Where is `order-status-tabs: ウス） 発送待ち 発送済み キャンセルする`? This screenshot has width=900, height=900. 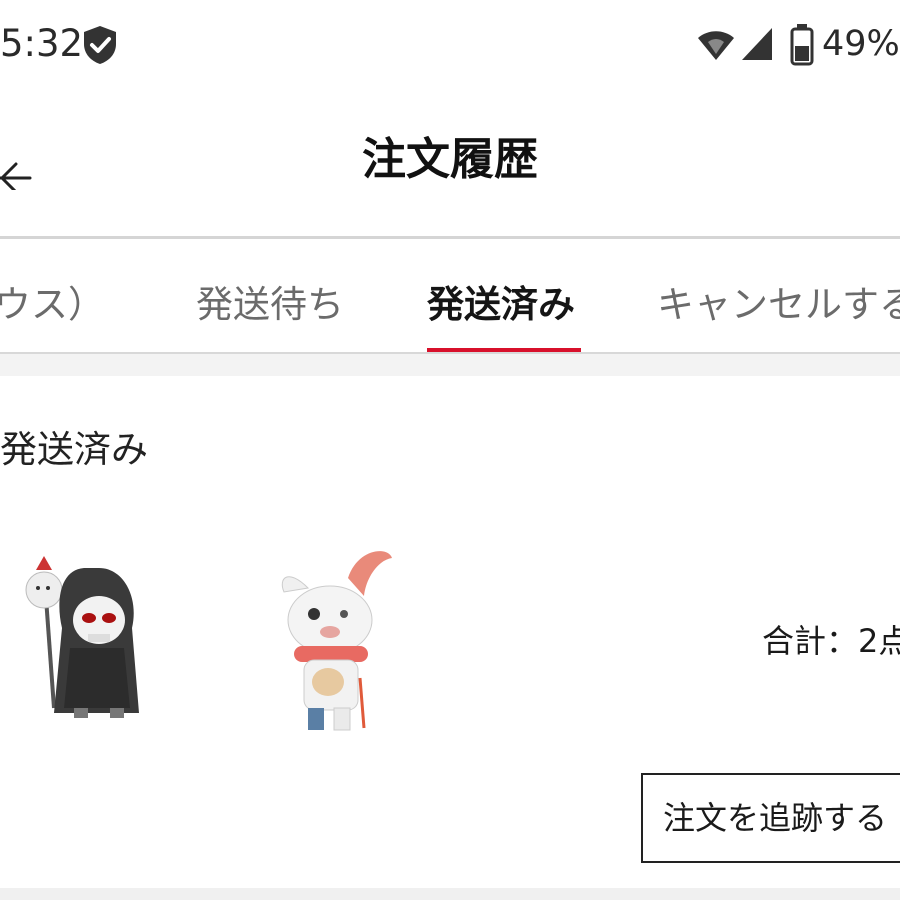
order-status-tabs: ウス） 発送待ち 発送済み キャンセルする is located at coordinates (450, 297).